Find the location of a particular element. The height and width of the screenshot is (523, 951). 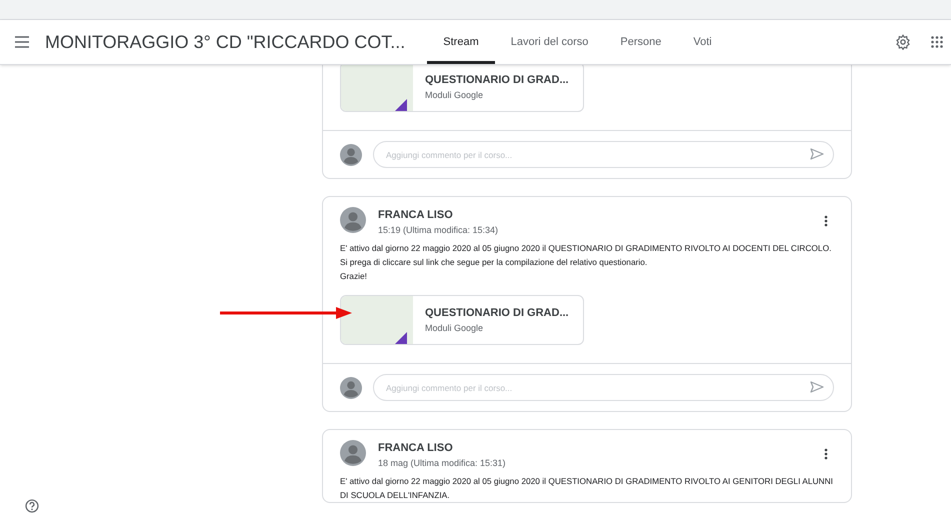

post-time: 18 mag (Ultima modifica: 15:31) is located at coordinates (442, 463).